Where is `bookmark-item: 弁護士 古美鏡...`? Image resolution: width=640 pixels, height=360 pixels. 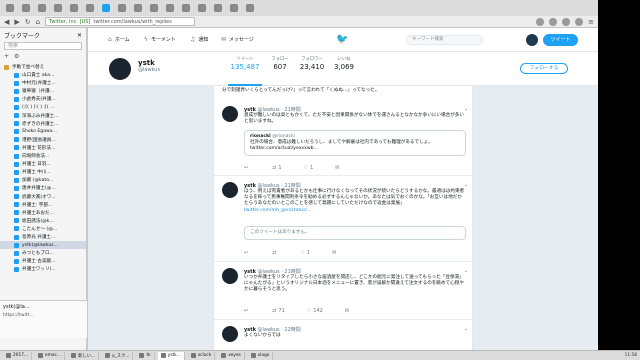
bookmark-item: 弁護士 古美鏡... is located at coordinates (43, 261).